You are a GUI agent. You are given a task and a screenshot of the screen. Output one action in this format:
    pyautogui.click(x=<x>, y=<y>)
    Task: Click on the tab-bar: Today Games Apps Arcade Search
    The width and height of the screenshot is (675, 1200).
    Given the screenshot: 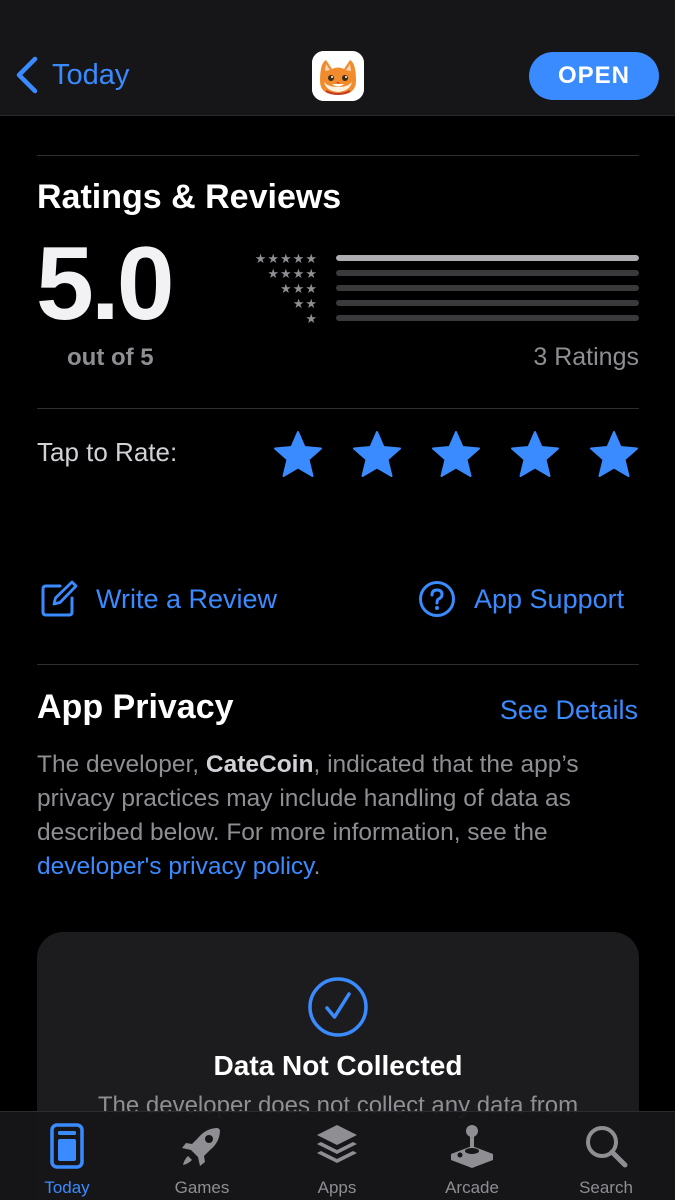 What is the action you would take?
    pyautogui.click(x=337, y=1155)
    